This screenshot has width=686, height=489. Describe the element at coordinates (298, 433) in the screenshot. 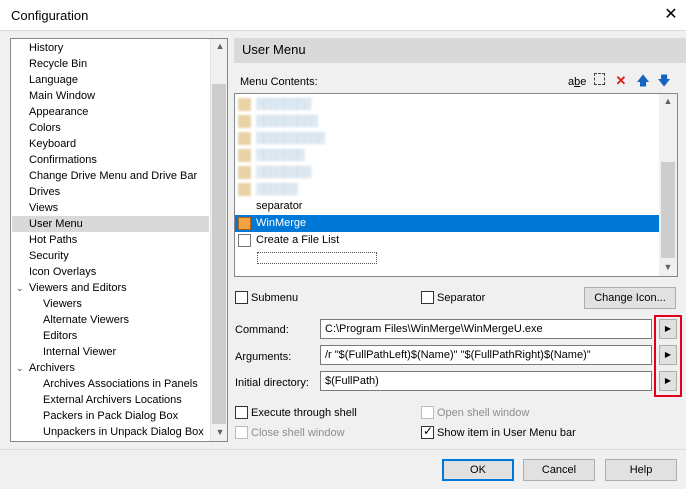

I see `close-shell-window-label: Close shell window` at that location.